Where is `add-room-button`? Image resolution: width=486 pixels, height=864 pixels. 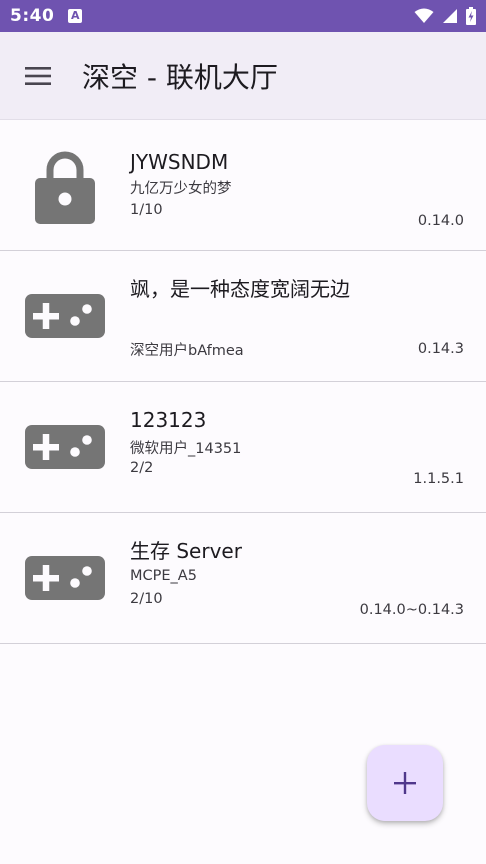
add-room-button is located at coordinates (405, 783).